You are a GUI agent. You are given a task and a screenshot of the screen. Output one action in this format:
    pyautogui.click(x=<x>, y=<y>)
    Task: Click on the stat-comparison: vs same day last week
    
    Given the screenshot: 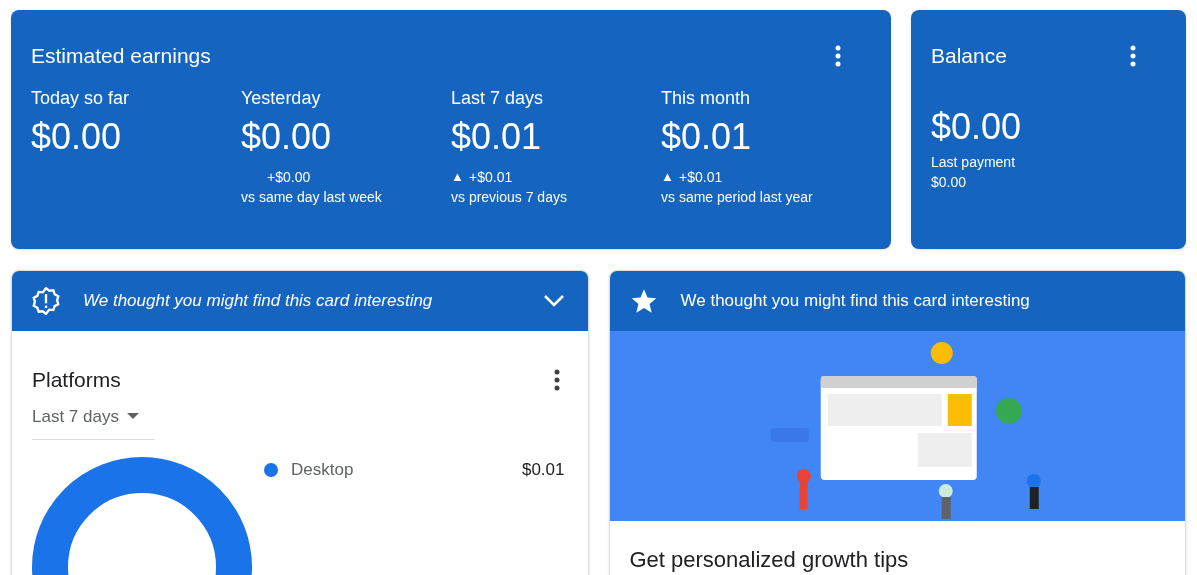 What is the action you would take?
    pyautogui.click(x=312, y=197)
    